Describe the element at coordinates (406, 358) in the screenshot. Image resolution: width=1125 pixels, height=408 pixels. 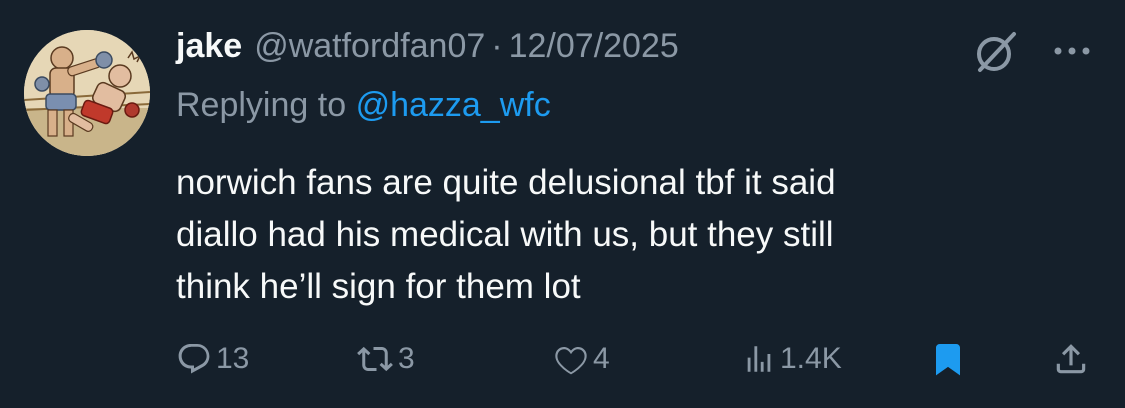
I see `repost-count: 3` at that location.